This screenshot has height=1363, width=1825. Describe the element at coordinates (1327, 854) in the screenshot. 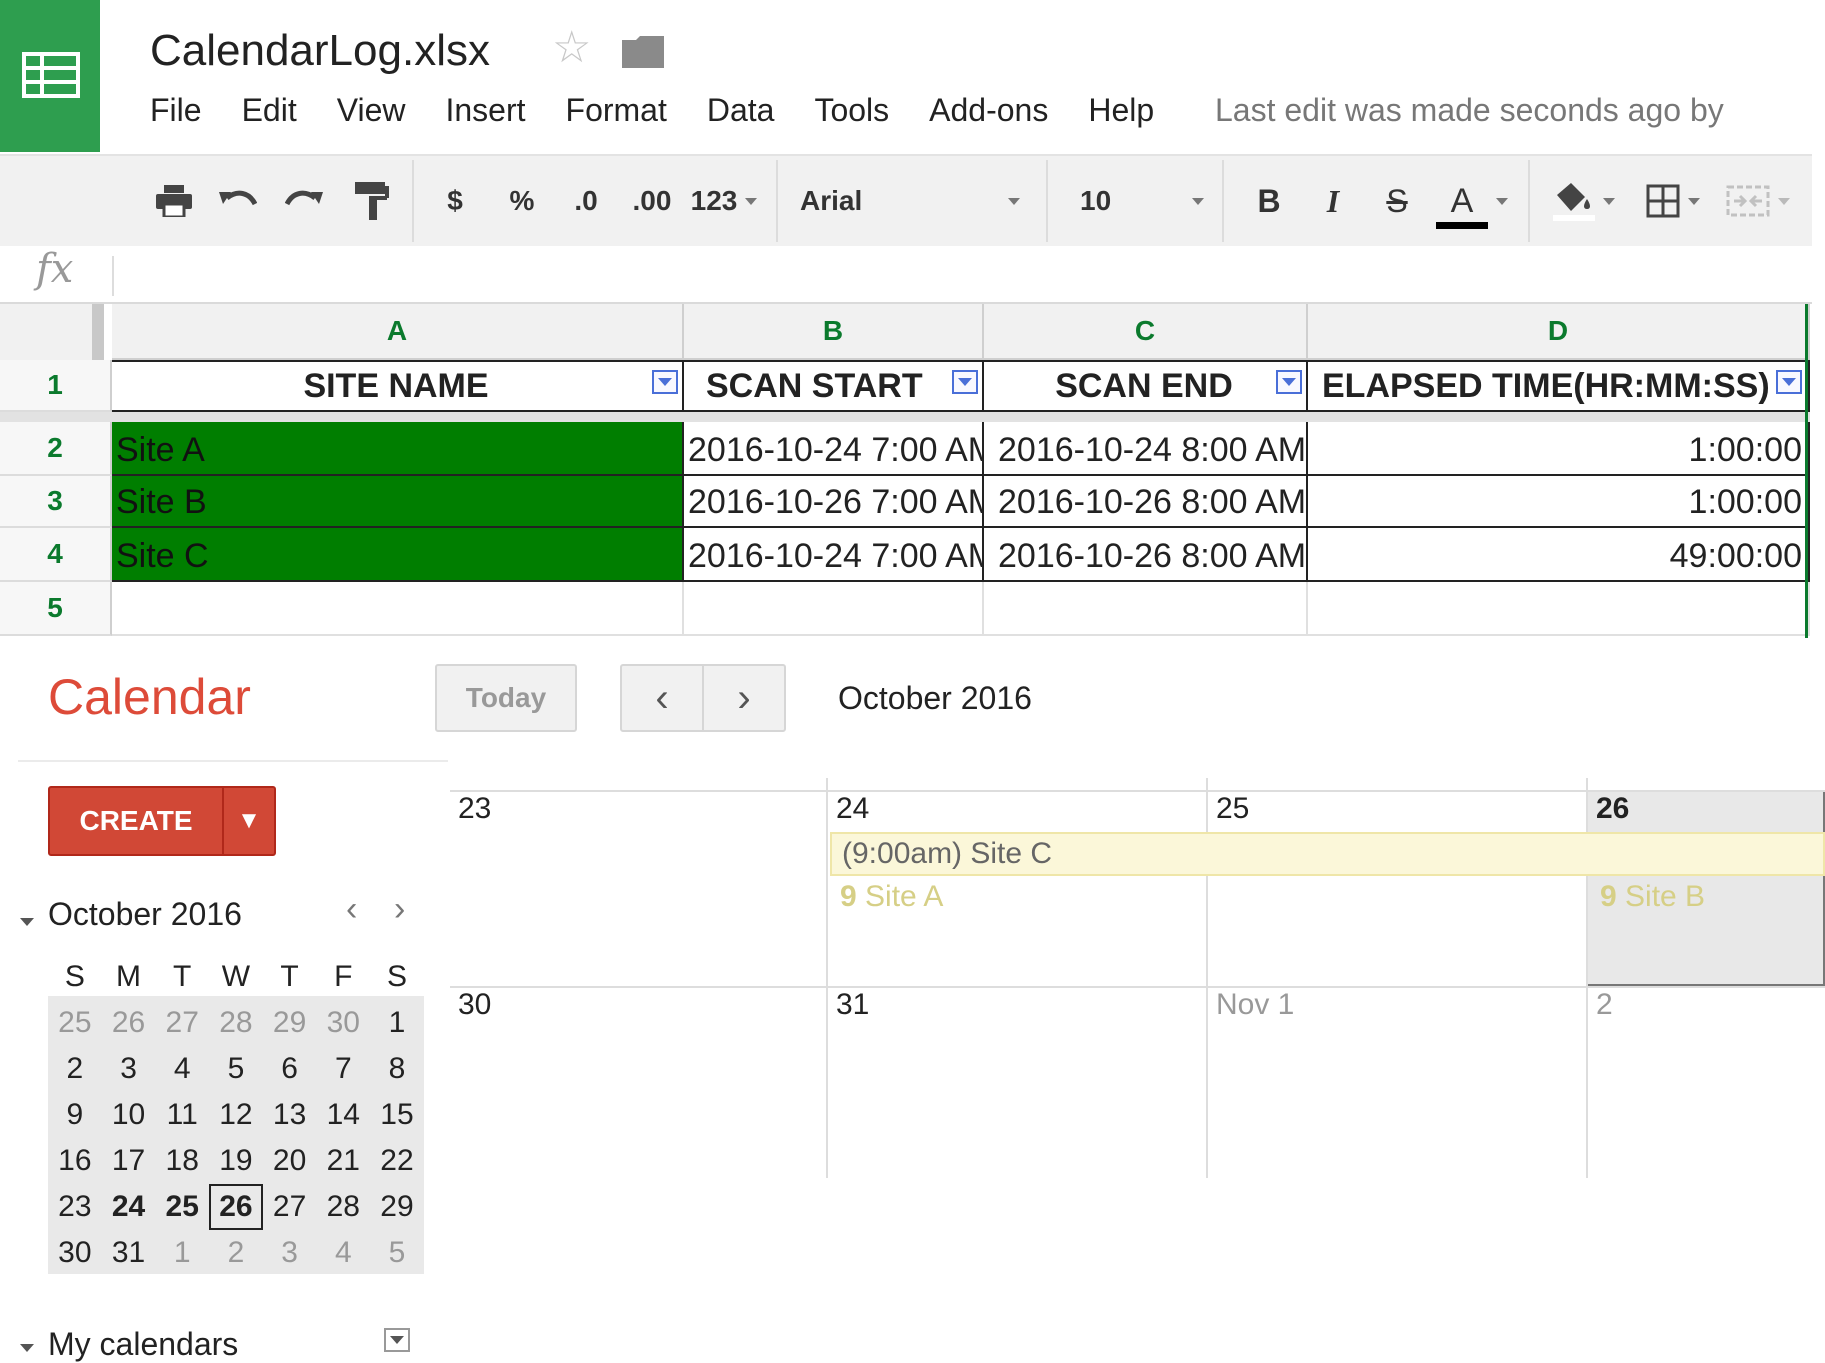

I see `event-site-c: (9:00am) Site C` at that location.